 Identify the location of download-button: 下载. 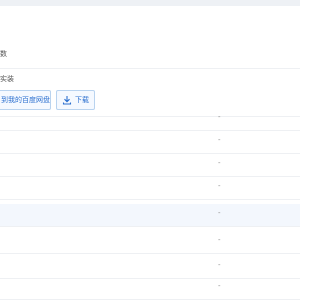
(75, 100).